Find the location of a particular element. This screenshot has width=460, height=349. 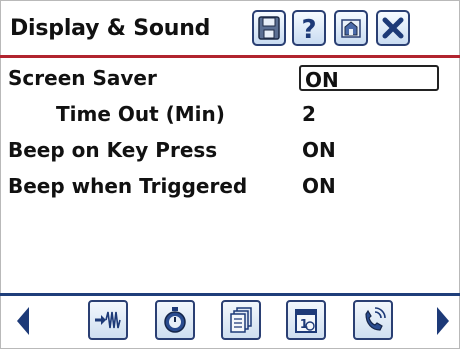

home-icon is located at coordinates (351, 28).